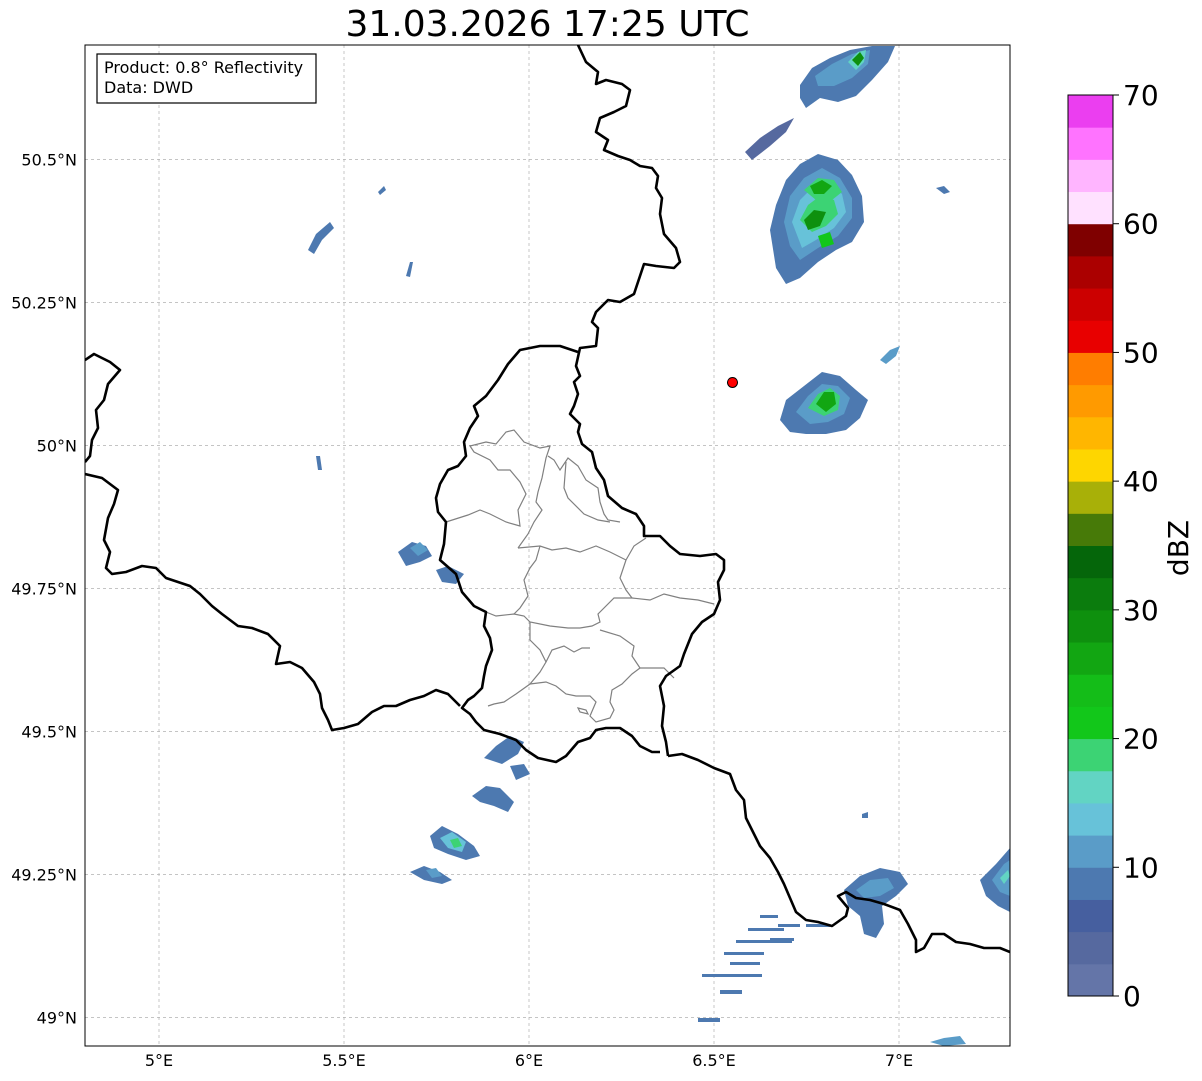 The height and width of the screenshot is (1081, 1202). What do you see at coordinates (44, 588) in the screenshot?
I see `lat-tick-label: 49.75°N` at bounding box center [44, 588].